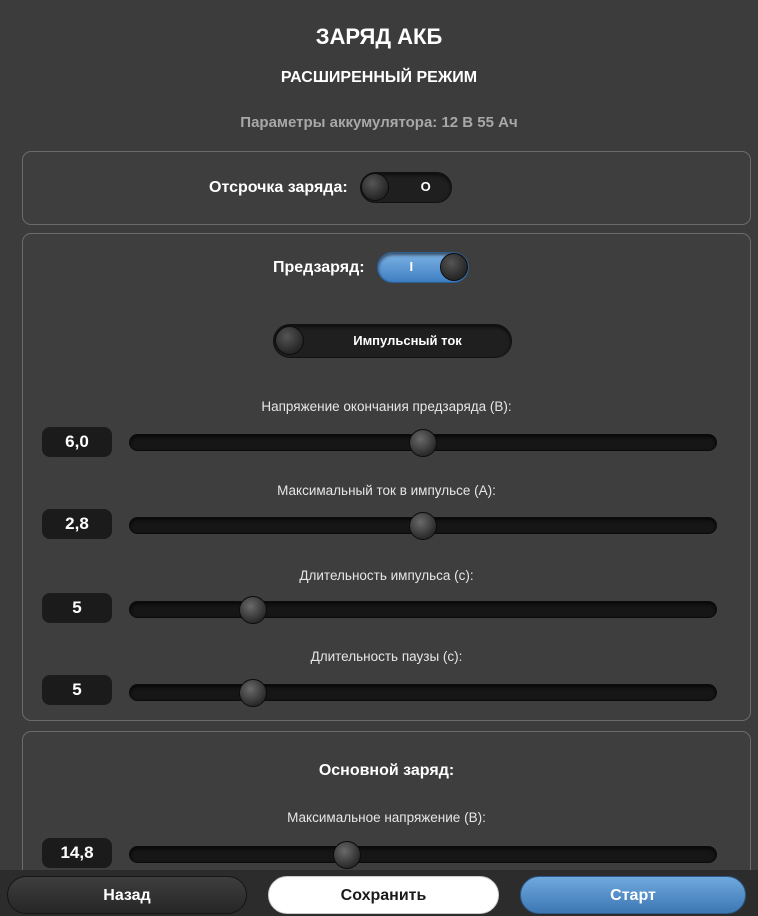  Describe the element at coordinates (386, 770) in the screenshot. I see `main-charge-label: Основной заряд:` at that location.